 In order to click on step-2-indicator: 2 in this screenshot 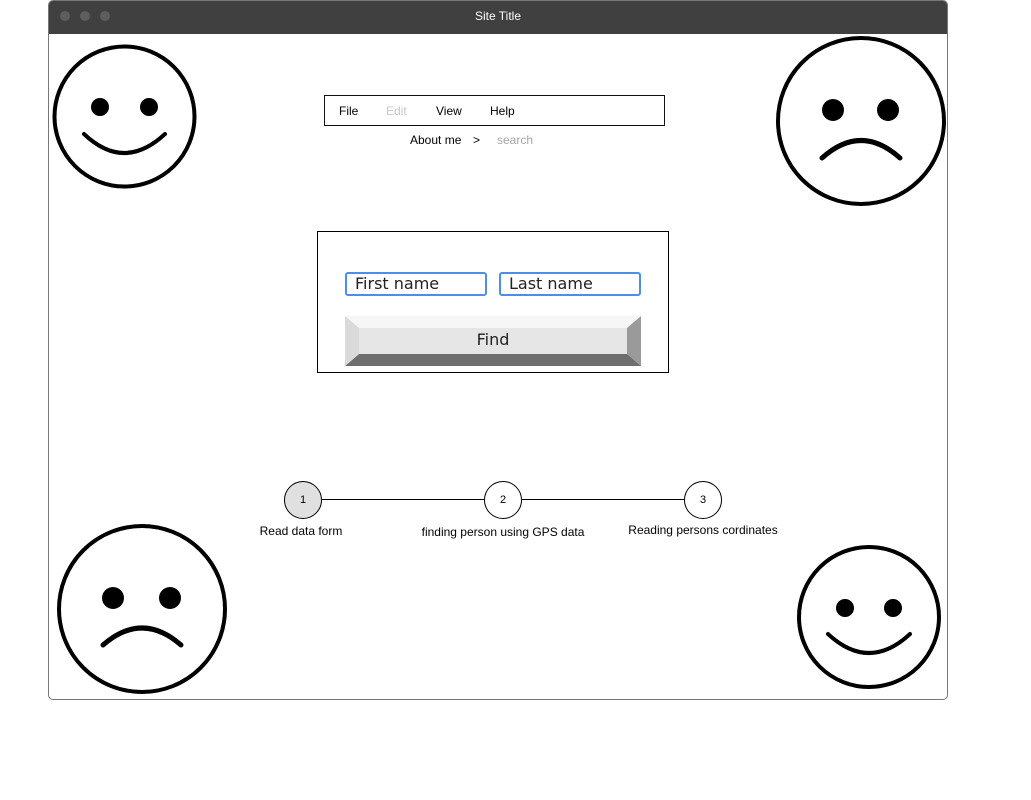, I will do `click(503, 500)`.